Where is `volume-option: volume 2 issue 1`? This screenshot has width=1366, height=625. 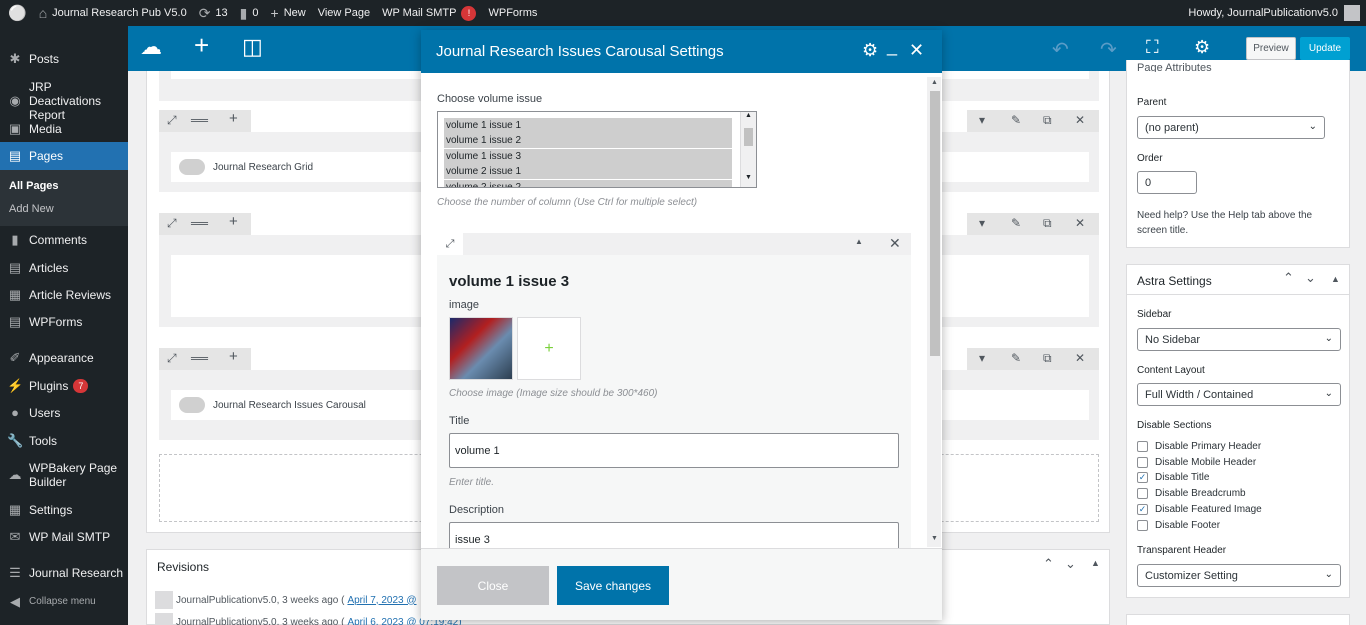
volume-option: volume 2 issue 1 is located at coordinates (588, 171).